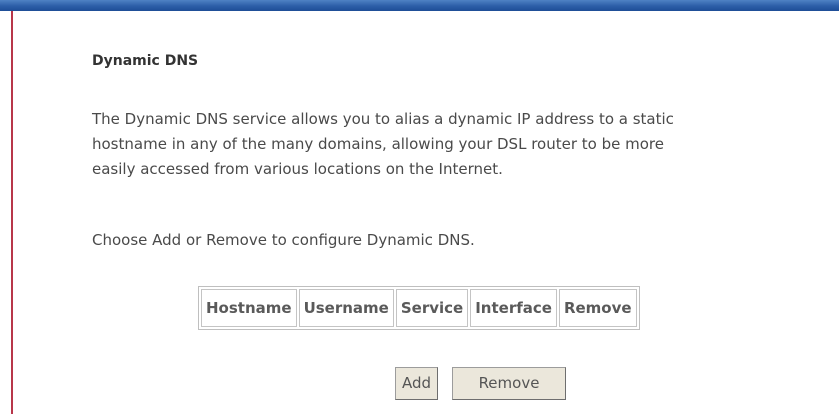 This screenshot has width=839, height=414. What do you see at coordinates (12, 212) in the screenshot?
I see `left-border-rule` at bounding box center [12, 212].